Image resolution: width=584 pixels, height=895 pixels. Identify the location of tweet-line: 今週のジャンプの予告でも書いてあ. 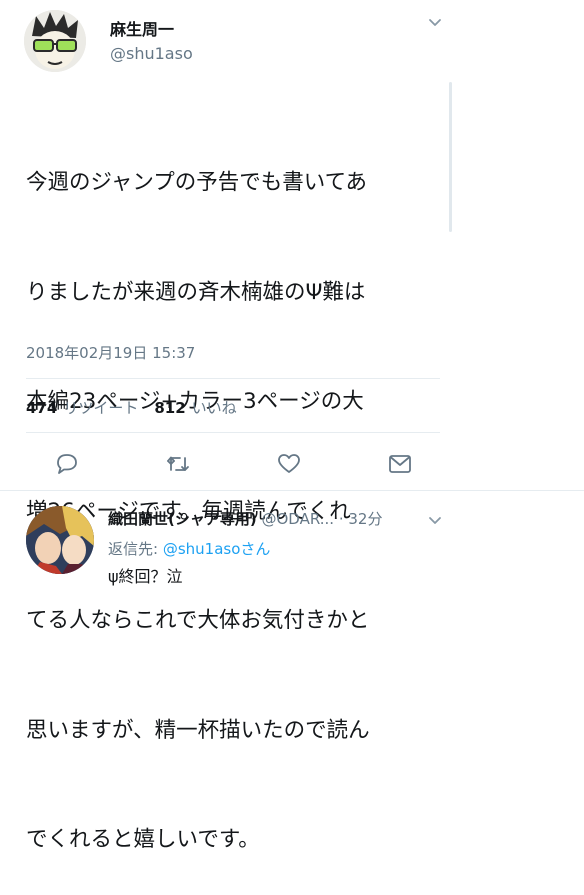
(196, 182).